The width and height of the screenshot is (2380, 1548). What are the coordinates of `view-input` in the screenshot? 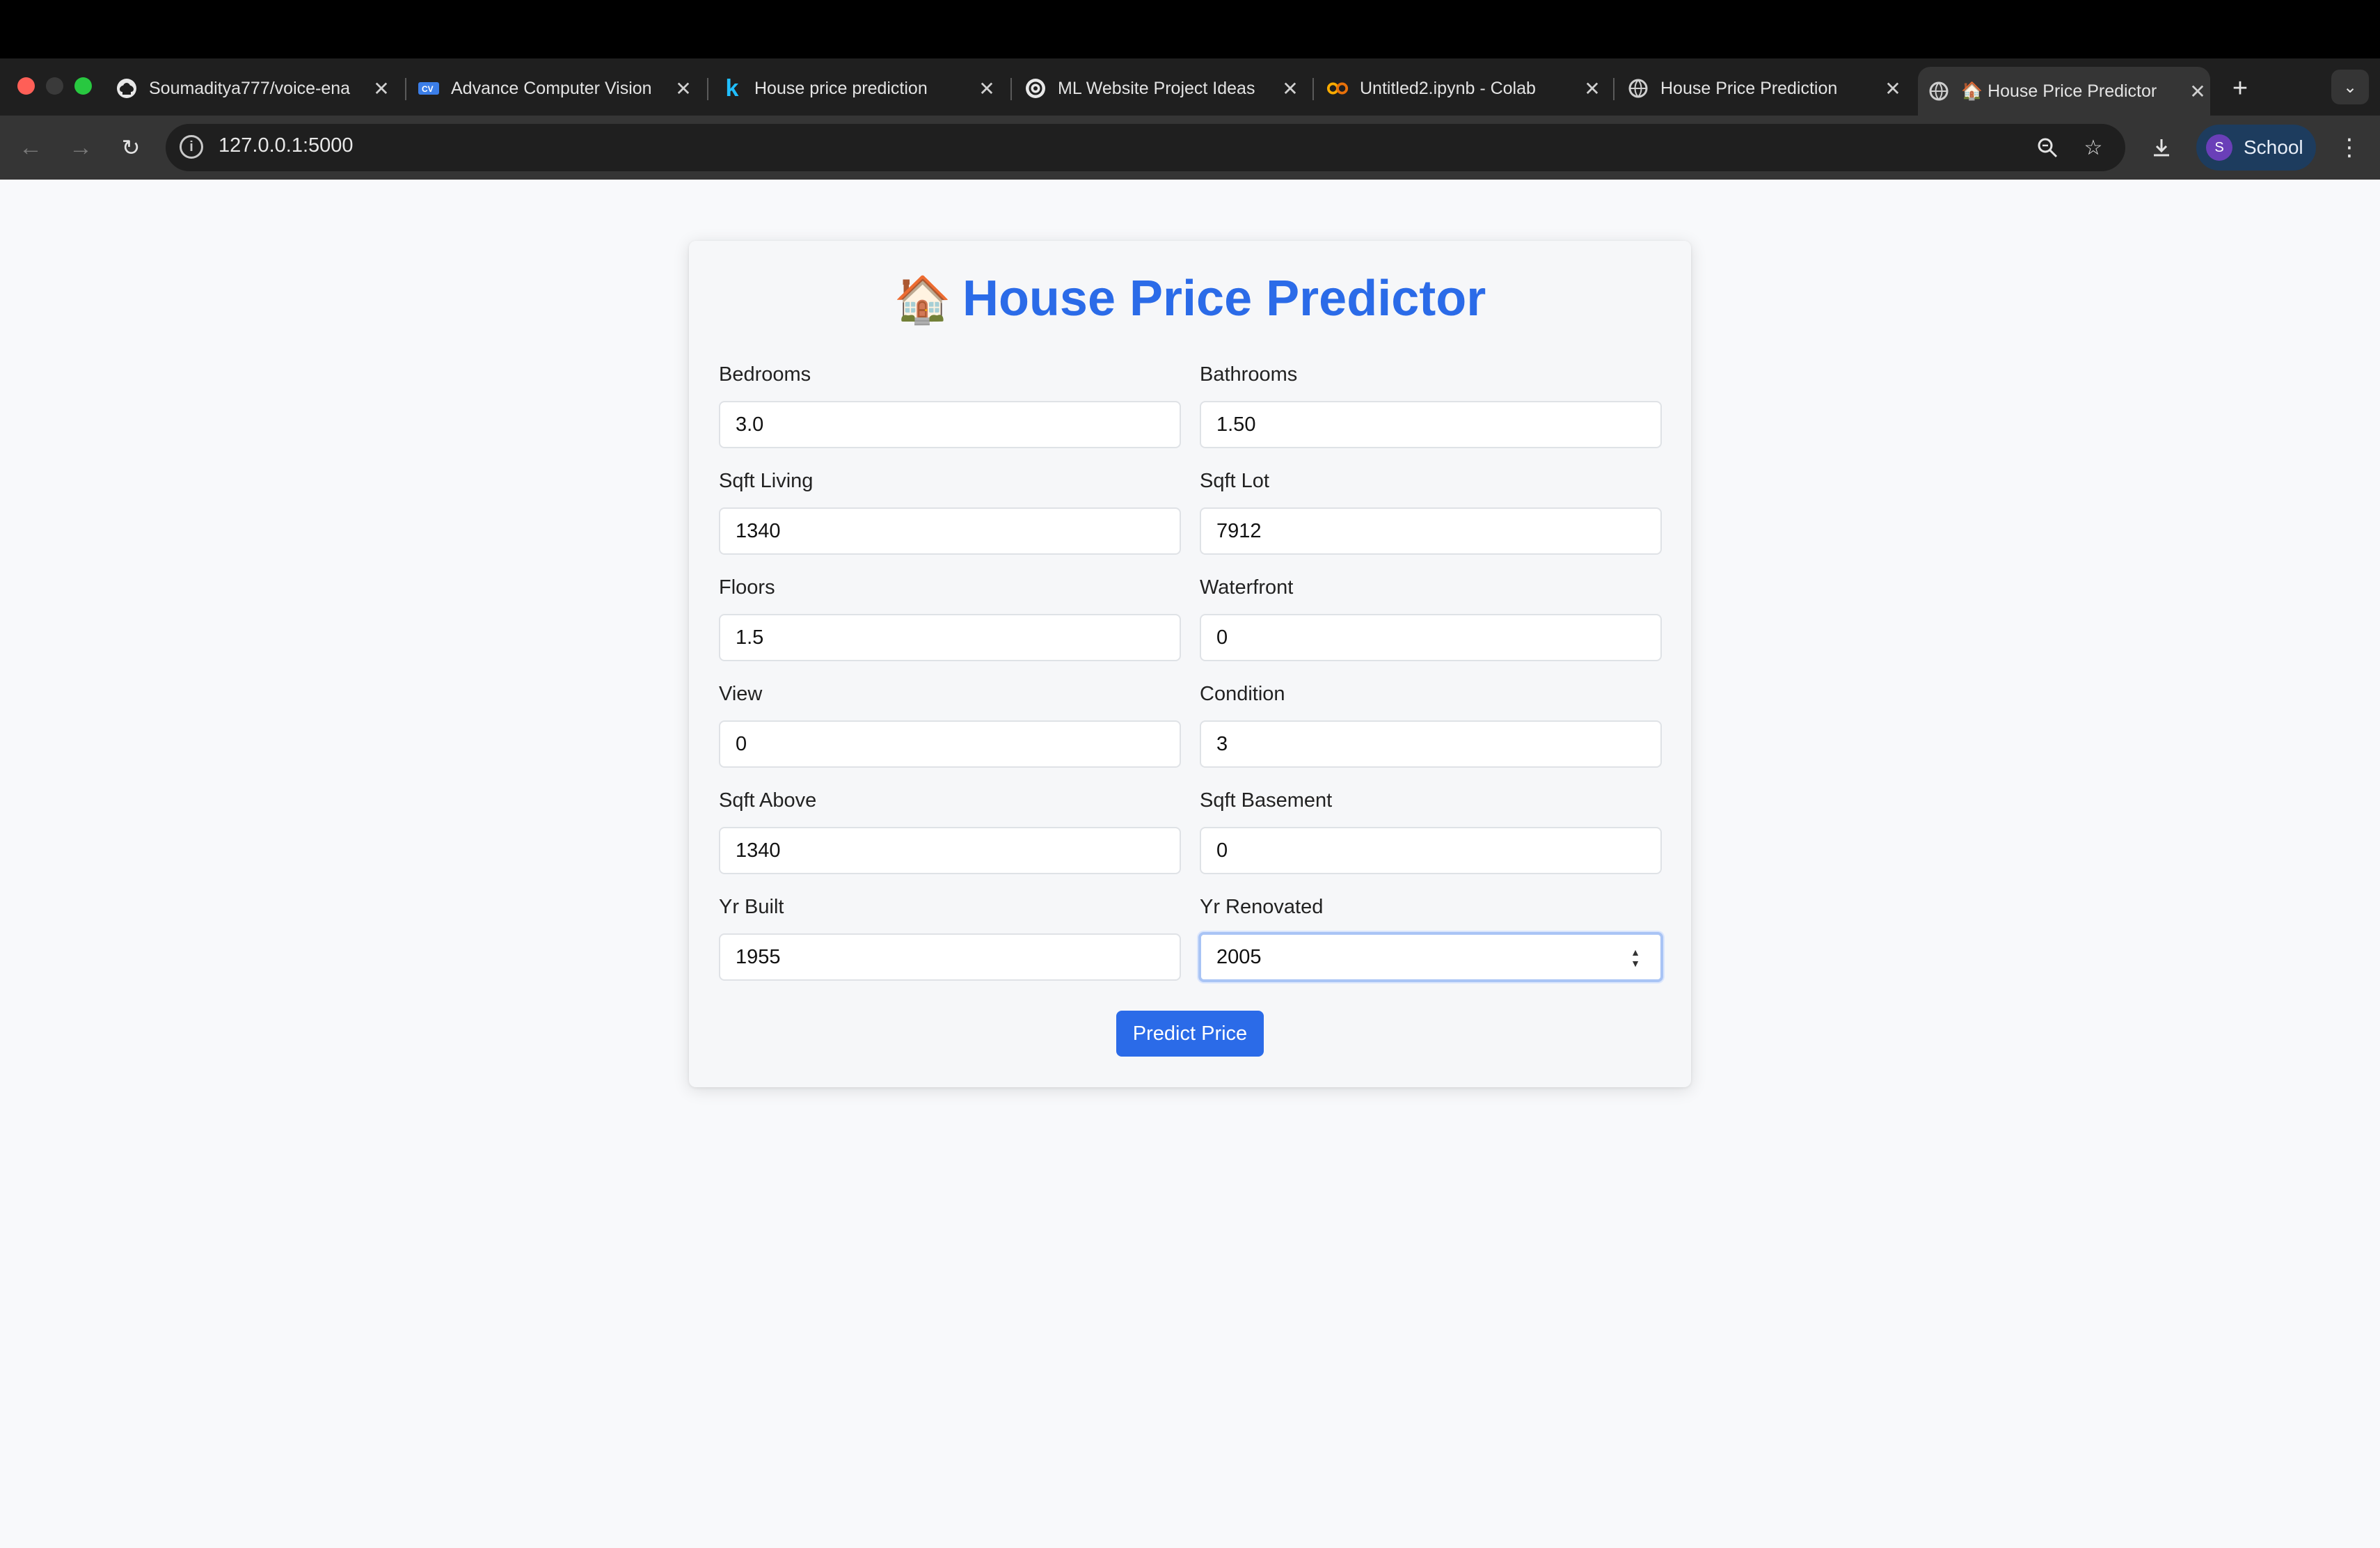 It's located at (950, 744).